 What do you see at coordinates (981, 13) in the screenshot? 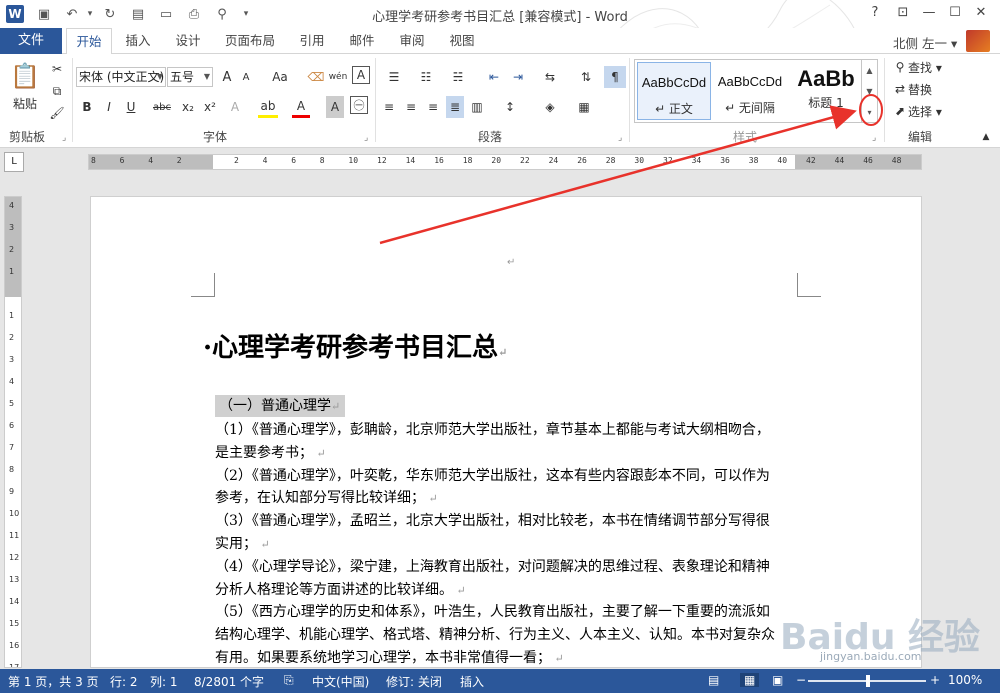
I see `close-button: ✕` at bounding box center [981, 13].